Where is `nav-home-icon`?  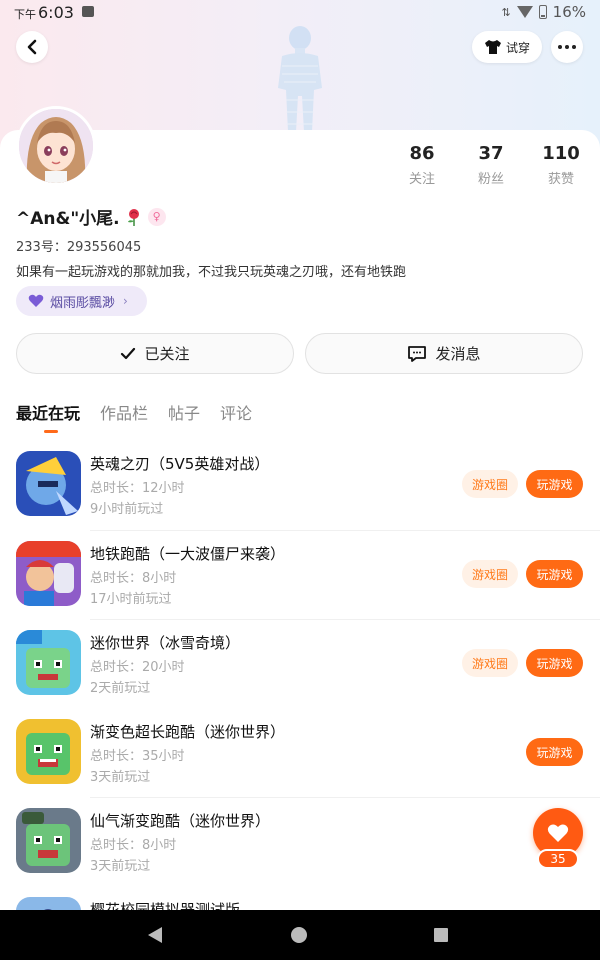 nav-home-icon is located at coordinates (299, 935).